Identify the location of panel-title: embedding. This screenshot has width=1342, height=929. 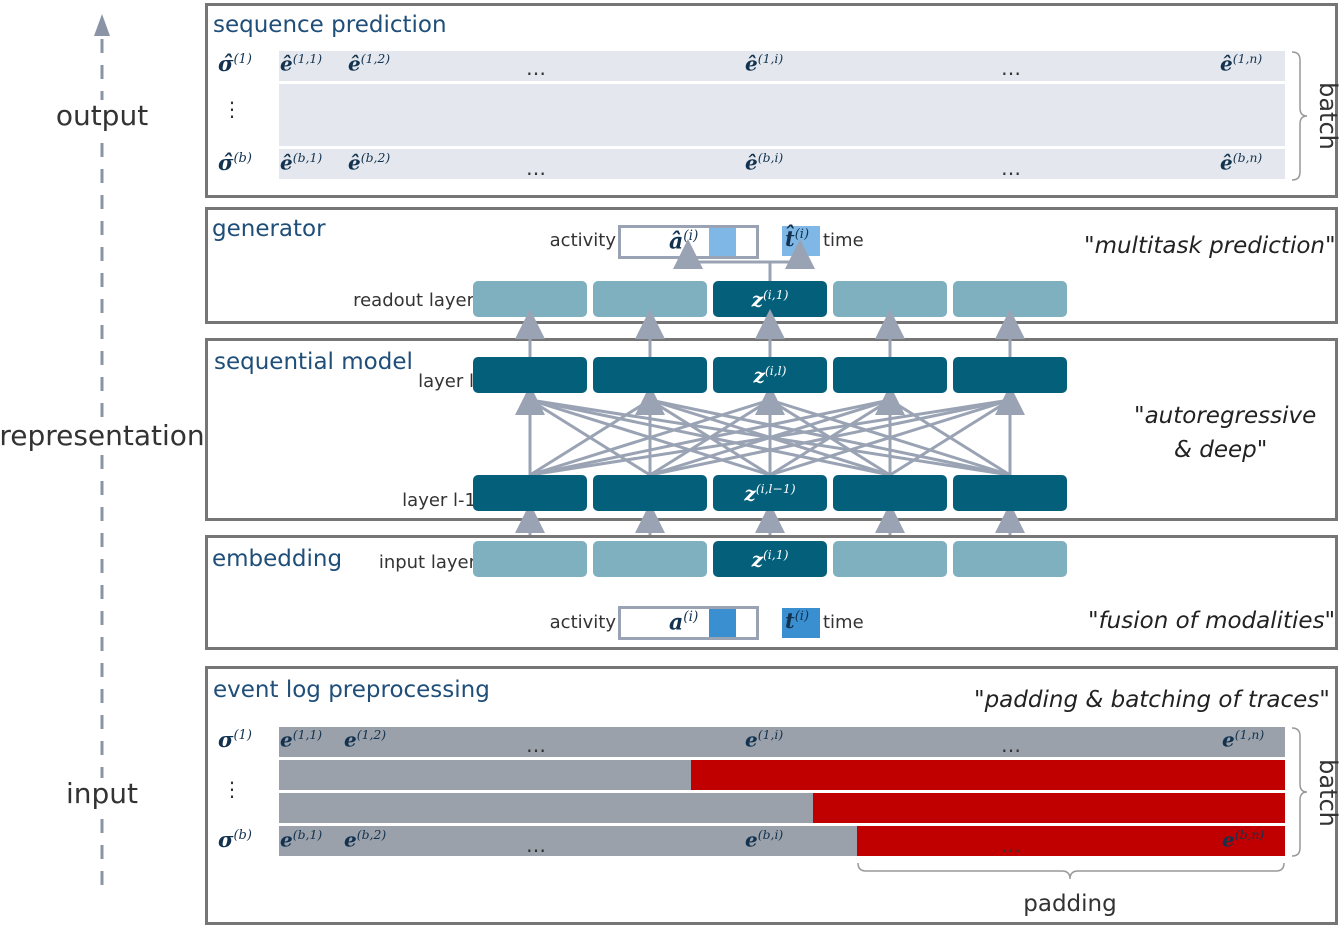
(277, 559).